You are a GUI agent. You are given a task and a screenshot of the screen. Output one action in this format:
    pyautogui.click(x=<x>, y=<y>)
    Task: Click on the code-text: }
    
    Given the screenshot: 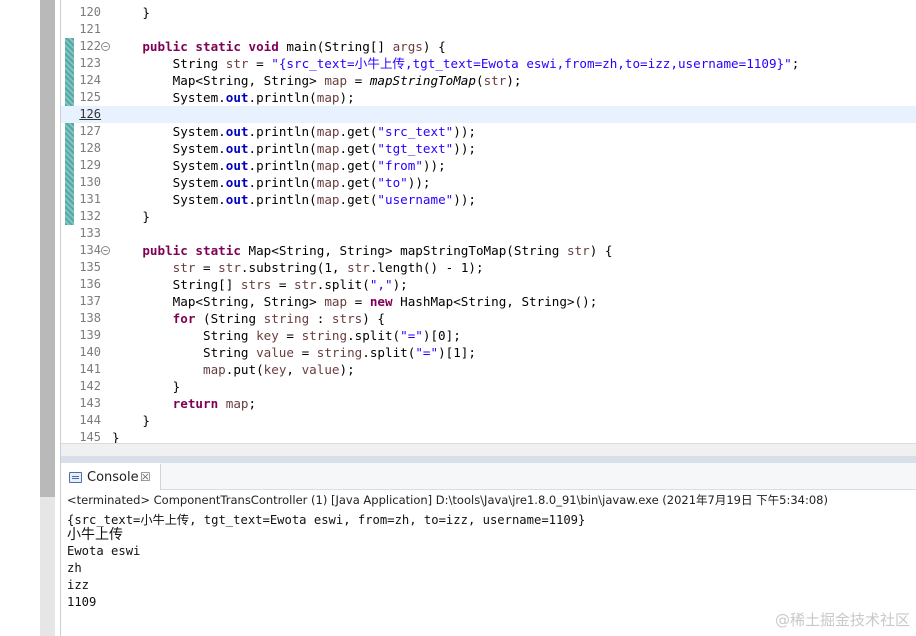 What is the action you would take?
    pyautogui.click(x=116, y=436)
    